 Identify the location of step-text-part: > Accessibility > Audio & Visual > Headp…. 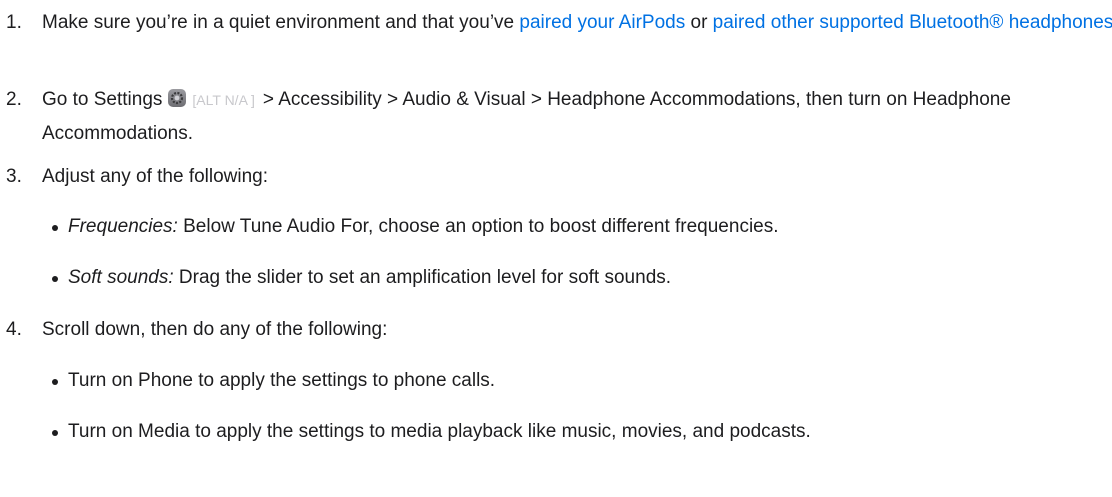
(526, 116).